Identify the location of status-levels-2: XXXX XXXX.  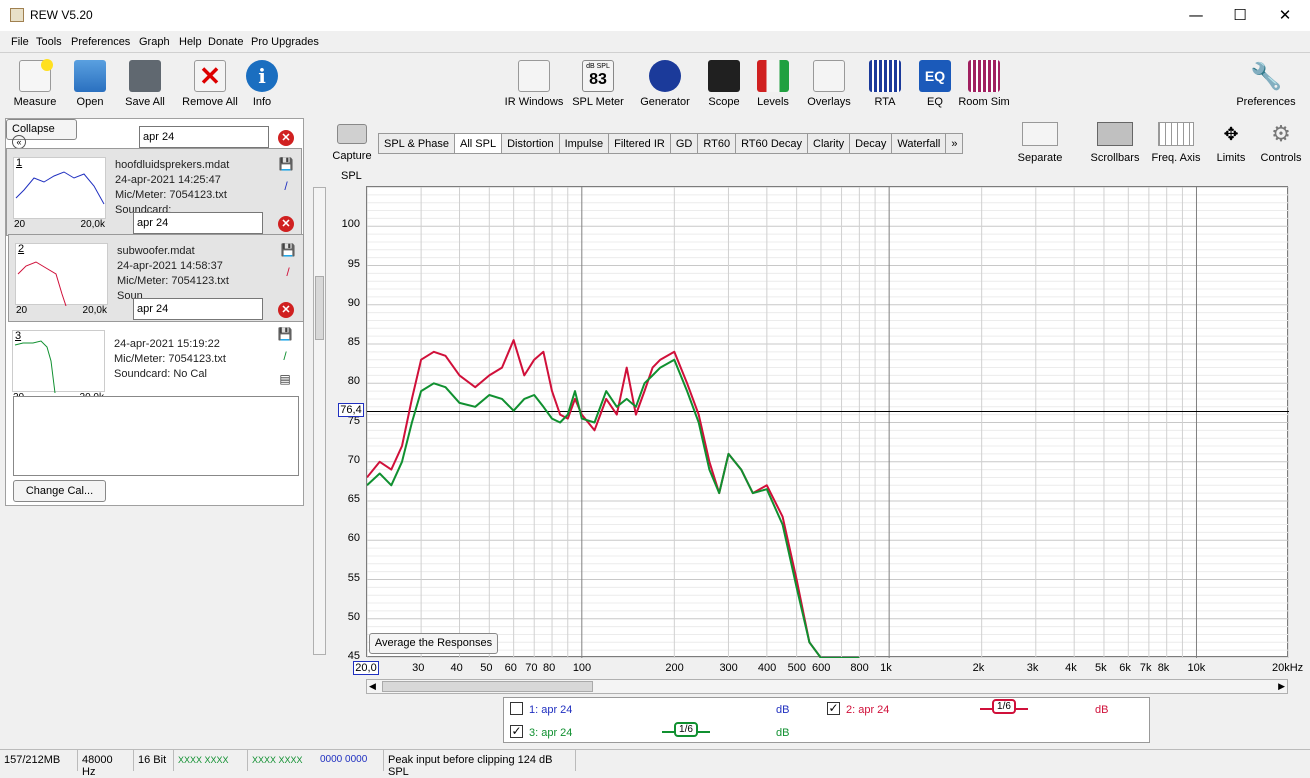
(277, 760).